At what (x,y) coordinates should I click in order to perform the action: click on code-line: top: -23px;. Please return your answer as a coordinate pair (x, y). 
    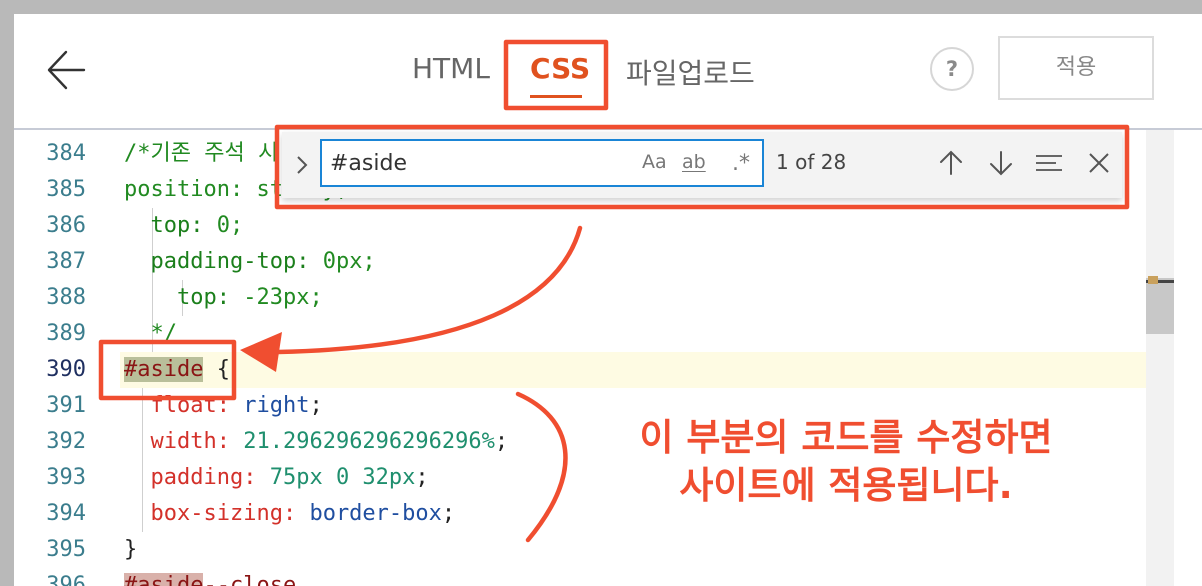
    Looking at the image, I should click on (644, 298).